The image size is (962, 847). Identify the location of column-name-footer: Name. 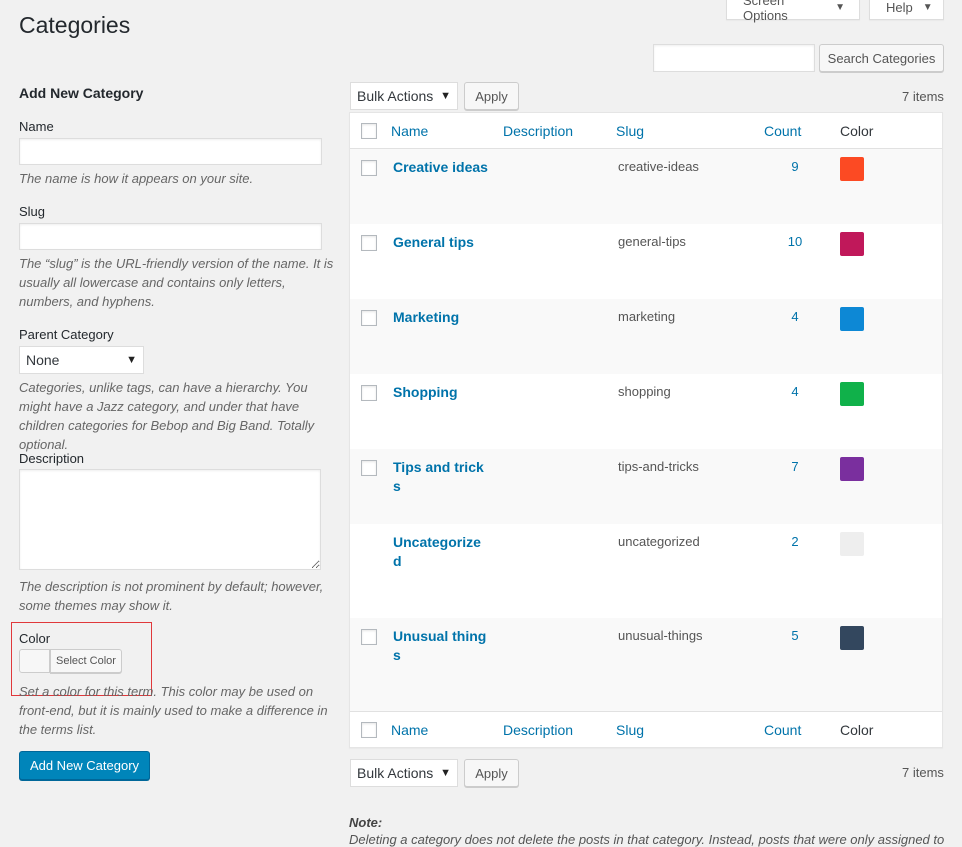
(409, 730).